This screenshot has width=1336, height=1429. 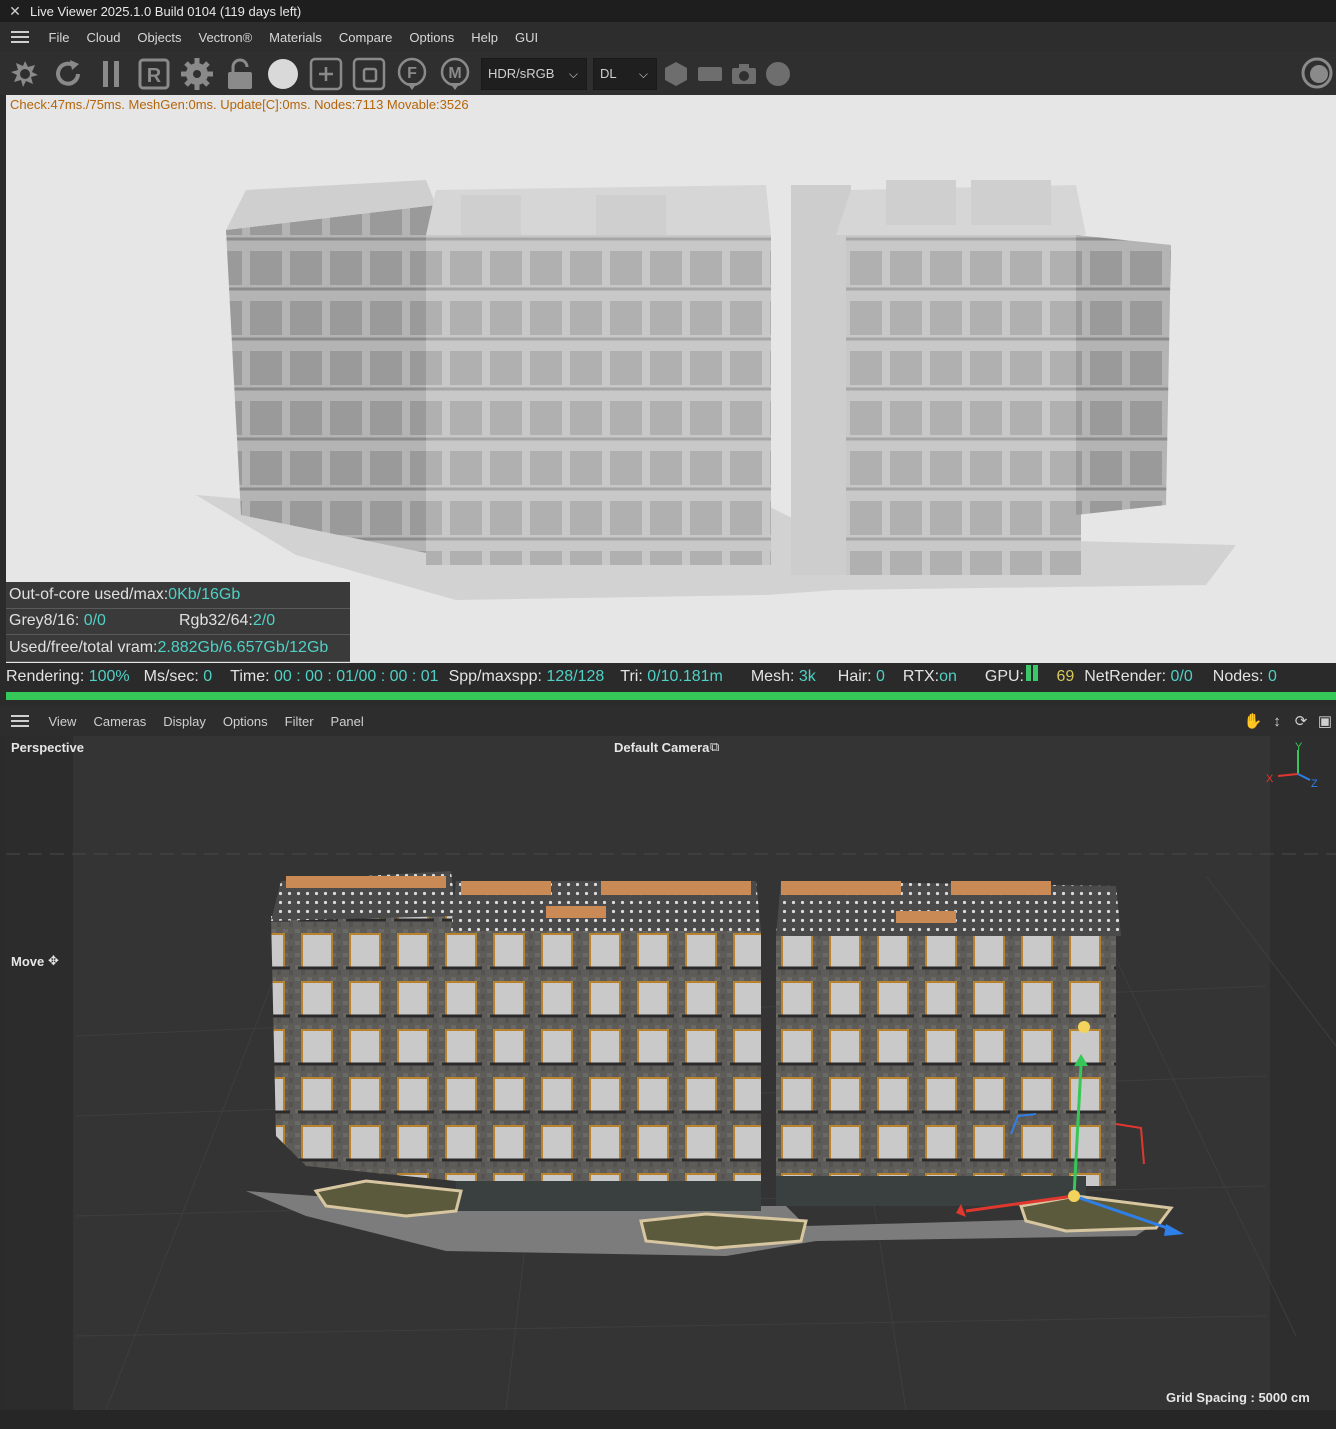 What do you see at coordinates (296, 37) in the screenshot?
I see `menu-materials: Materials` at bounding box center [296, 37].